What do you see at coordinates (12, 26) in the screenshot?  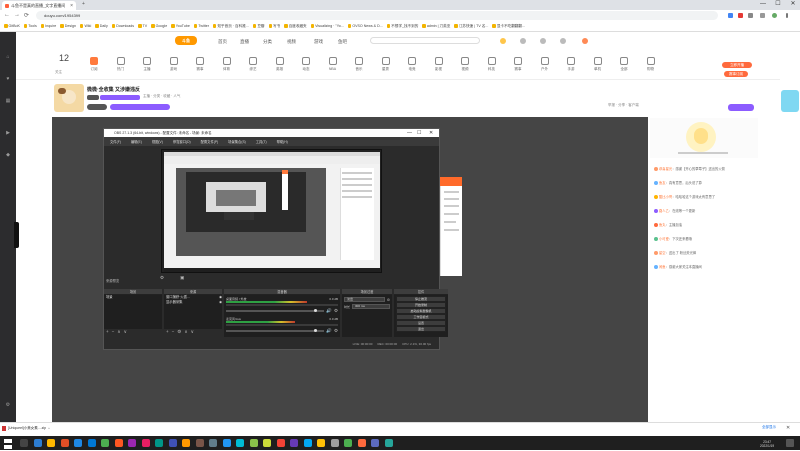 I see `bookmark-item: GitBoK` at bounding box center [12, 26].